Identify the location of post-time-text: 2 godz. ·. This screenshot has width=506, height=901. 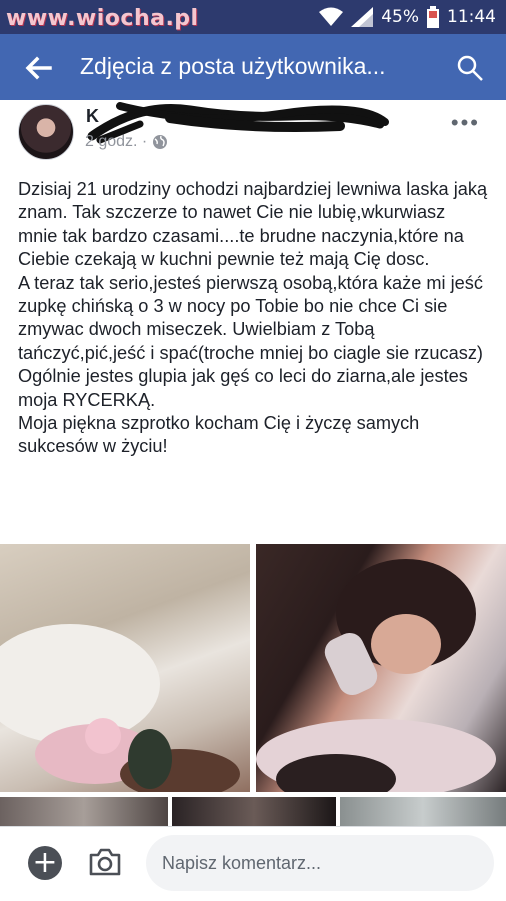
(116, 141).